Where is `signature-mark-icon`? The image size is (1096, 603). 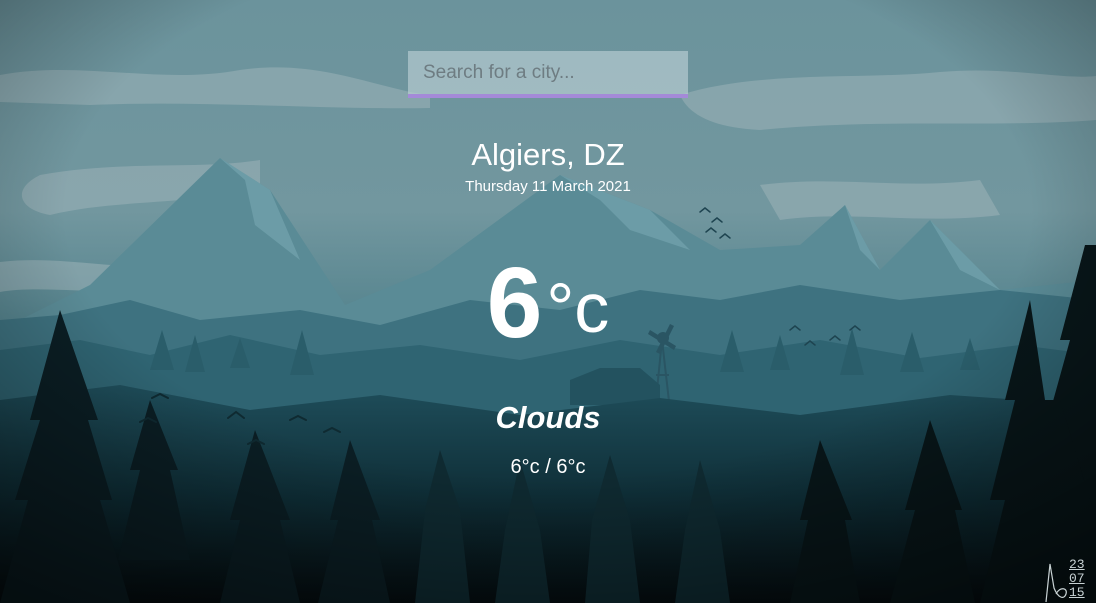
signature-mark-icon is located at coordinates (1056, 583).